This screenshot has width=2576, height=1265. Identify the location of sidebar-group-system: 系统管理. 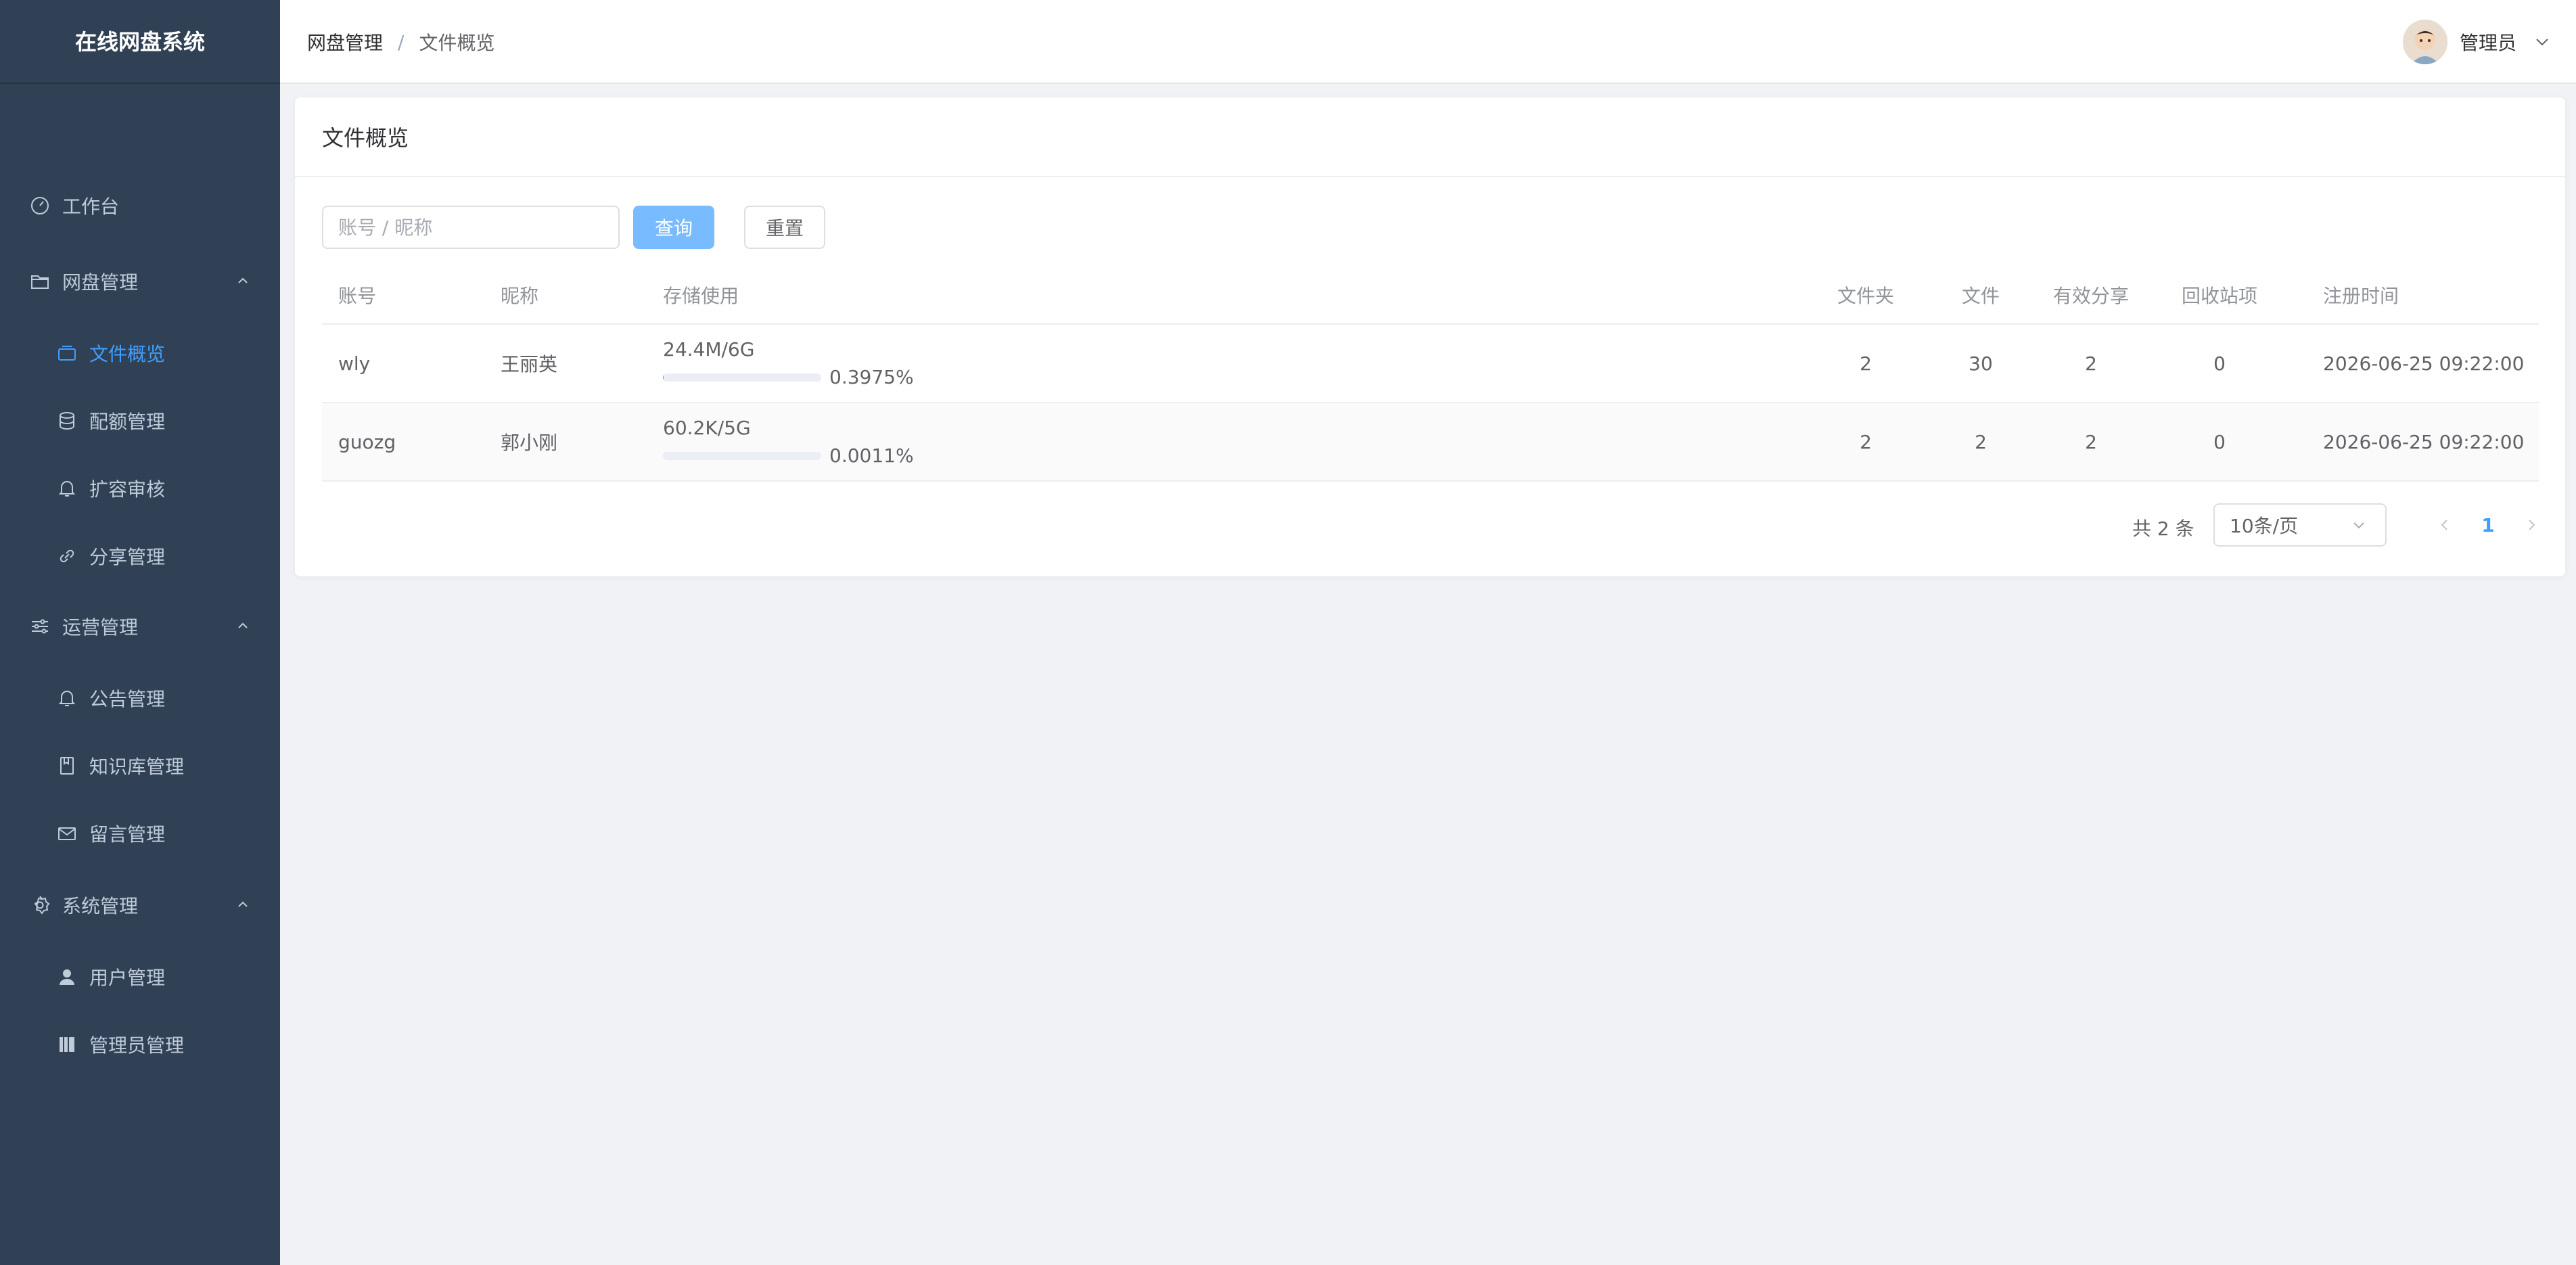
(140, 905).